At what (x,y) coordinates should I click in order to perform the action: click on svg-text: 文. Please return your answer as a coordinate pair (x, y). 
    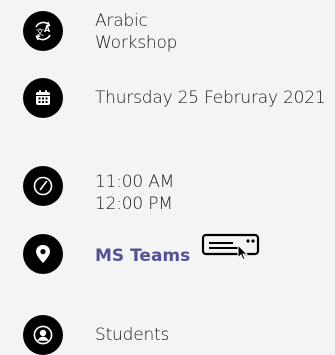
    Looking at the image, I should click on (40, 32).